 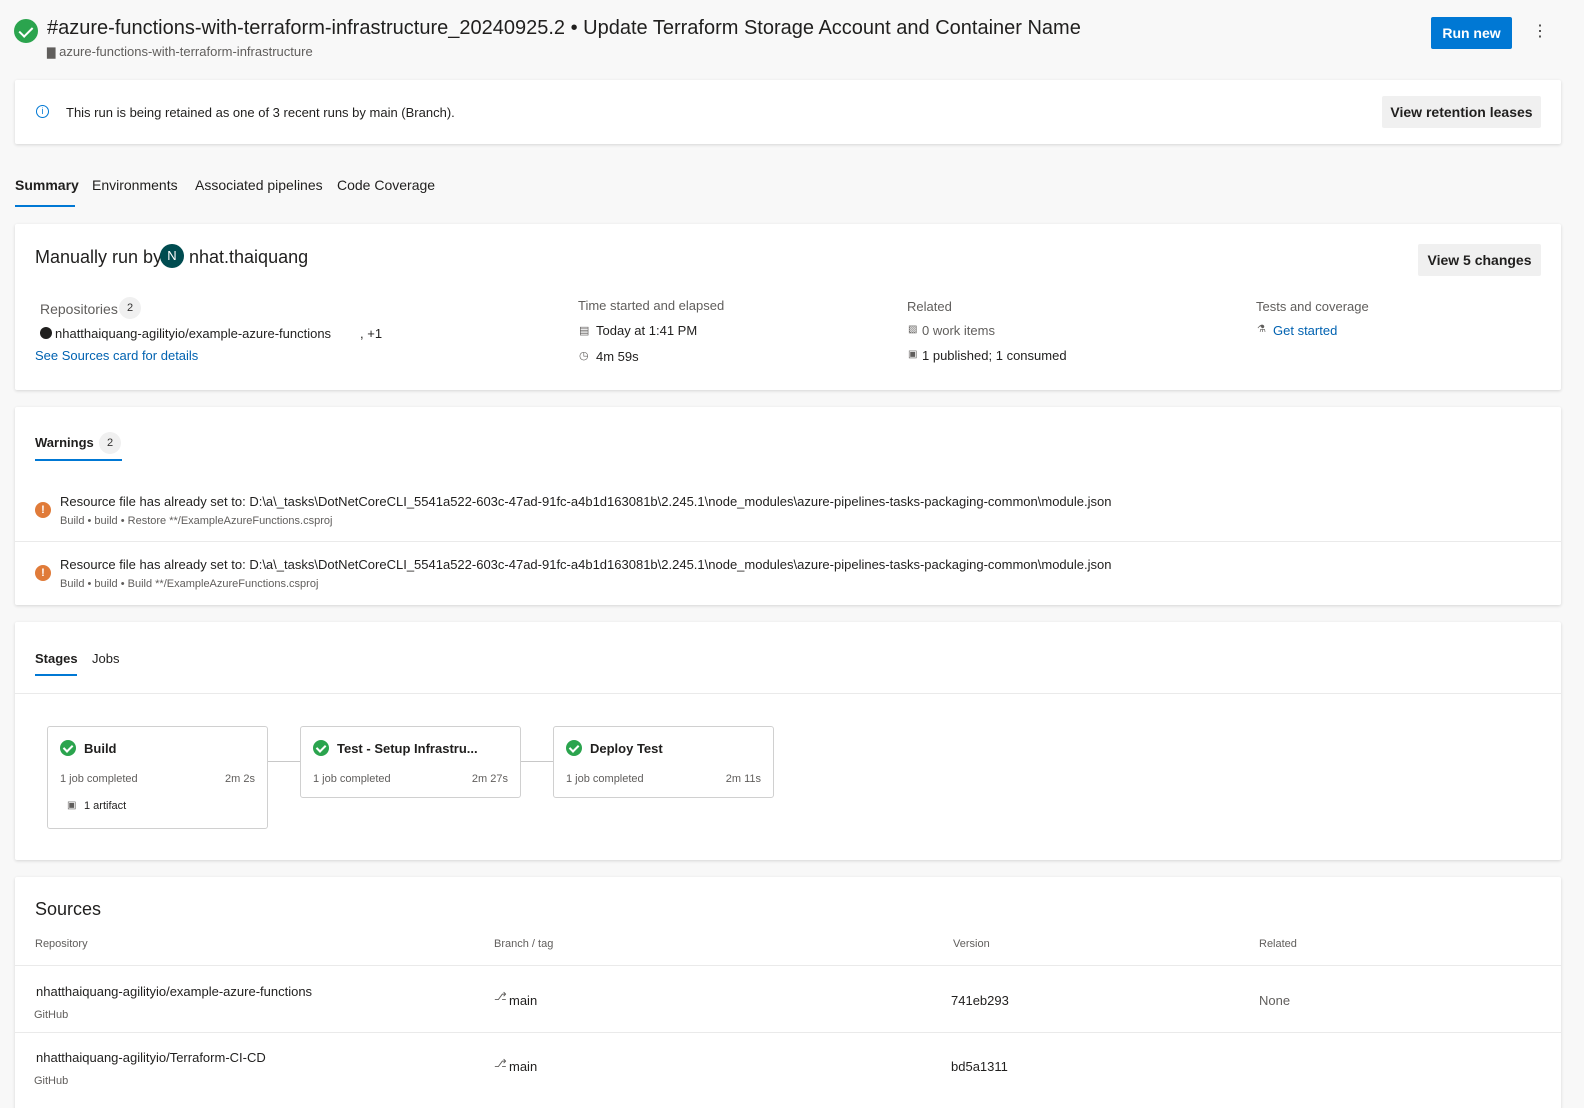 I want to click on stage-artifact: 1 artifact, so click(x=105, y=806).